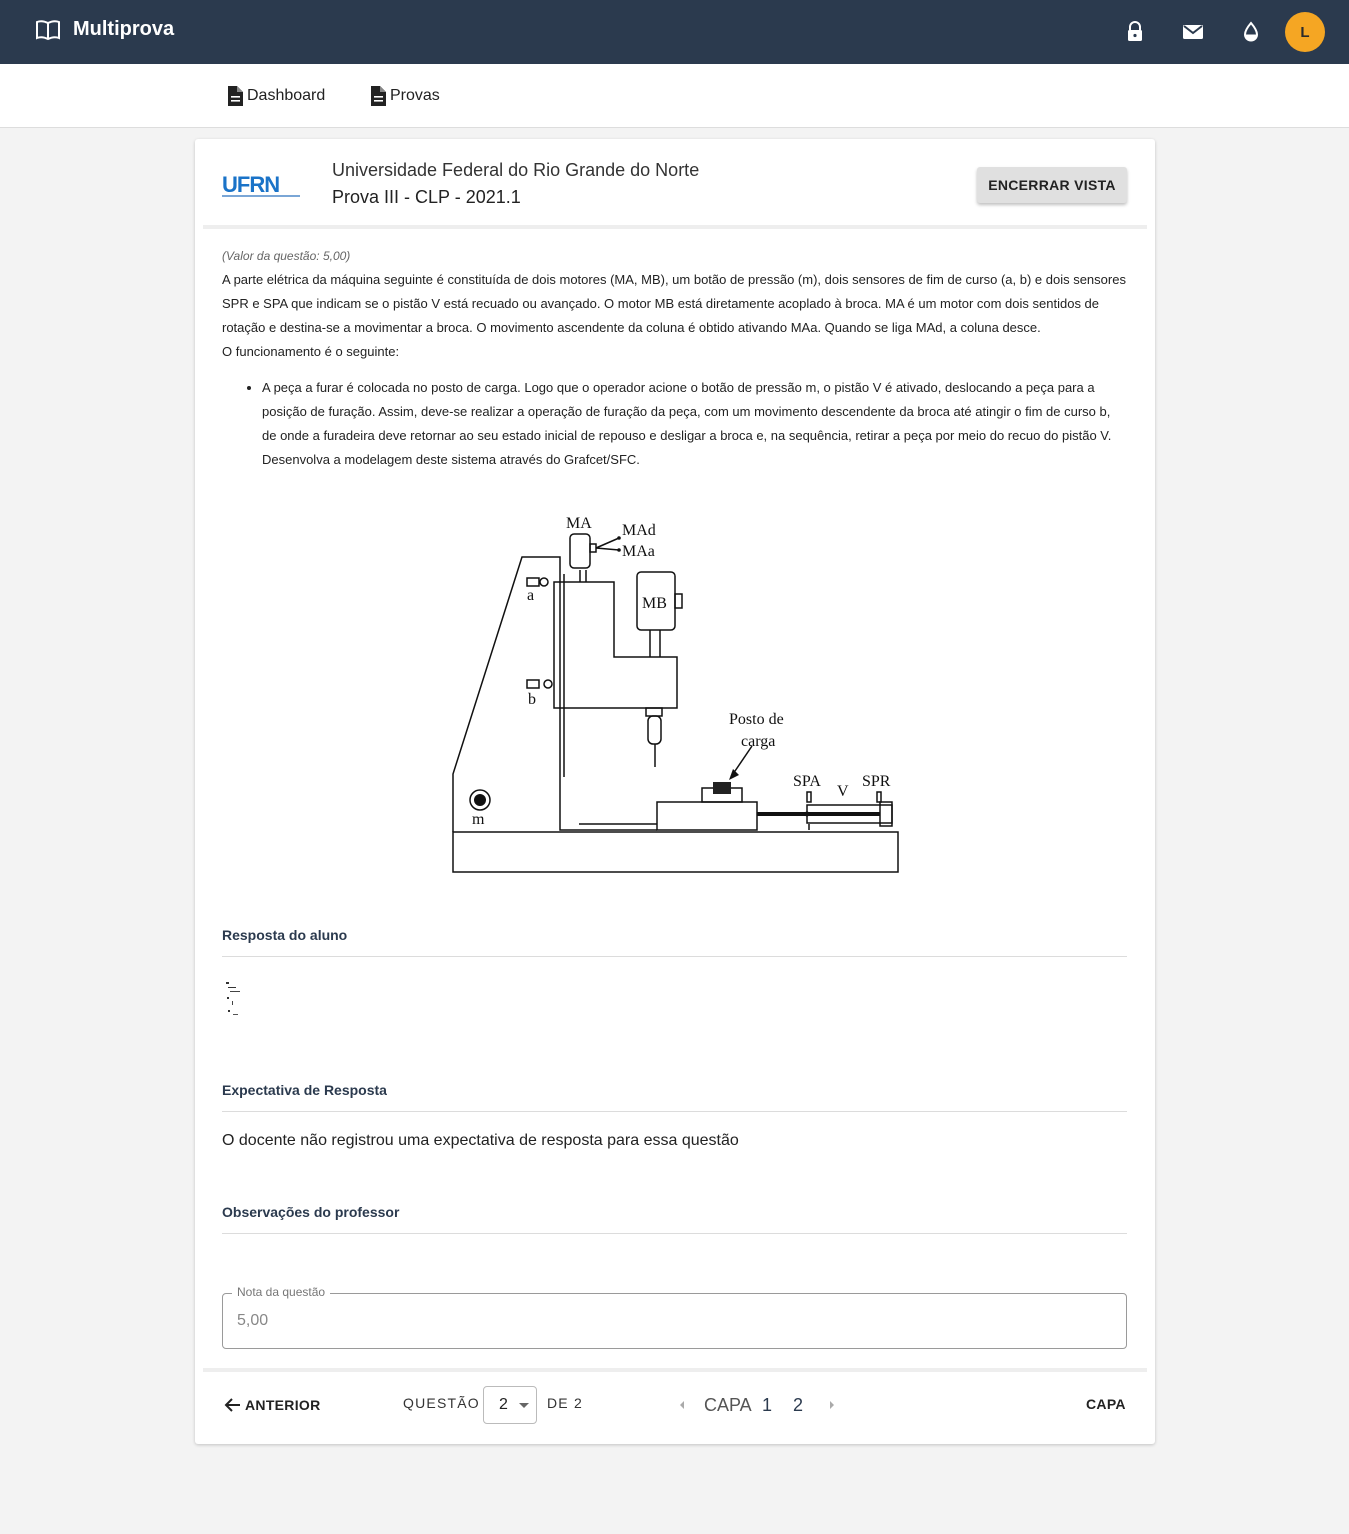 The image size is (1349, 1534). I want to click on book-icon, so click(48, 29).